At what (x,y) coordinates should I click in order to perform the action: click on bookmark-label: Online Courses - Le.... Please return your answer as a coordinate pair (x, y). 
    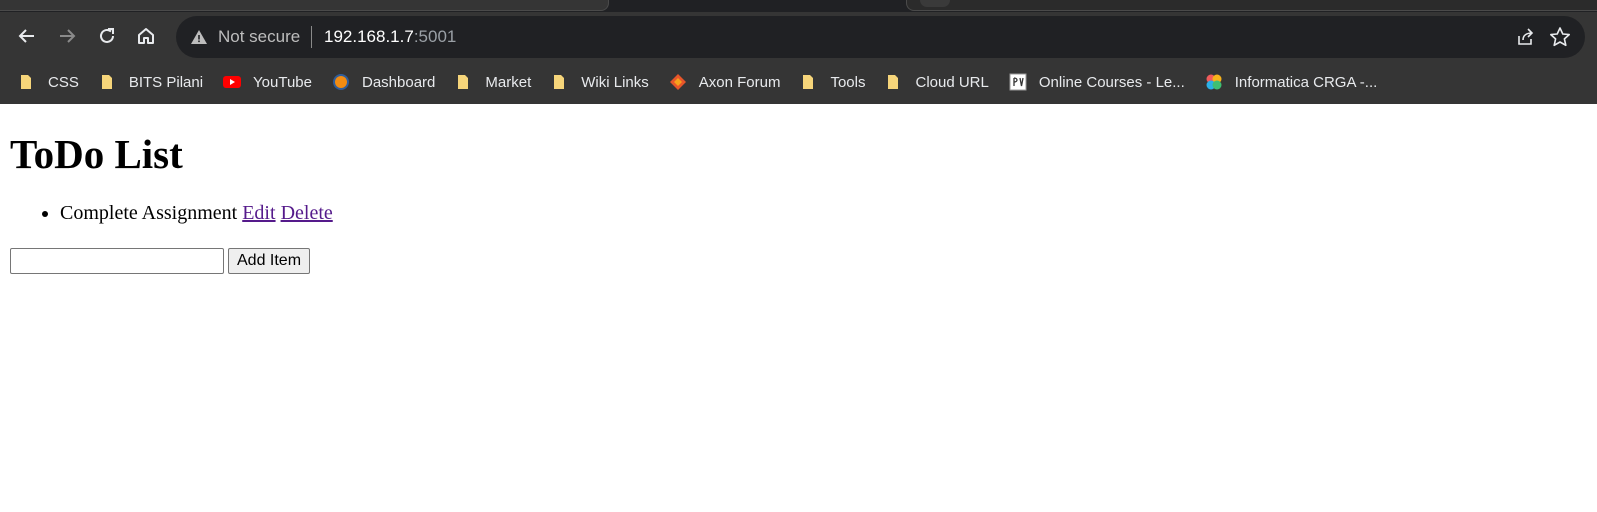
    Looking at the image, I should click on (1111, 82).